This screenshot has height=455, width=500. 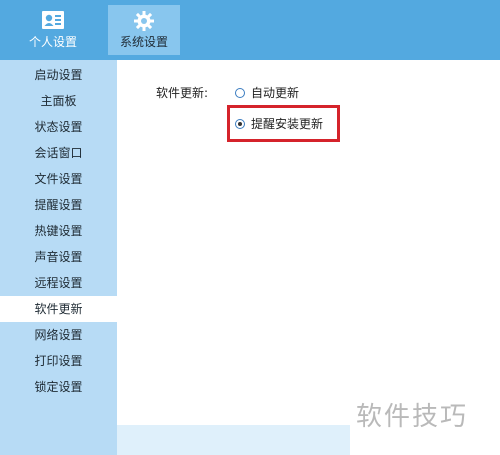 What do you see at coordinates (58, 309) in the screenshot?
I see `sidebar-item-software-update: 软件更新` at bounding box center [58, 309].